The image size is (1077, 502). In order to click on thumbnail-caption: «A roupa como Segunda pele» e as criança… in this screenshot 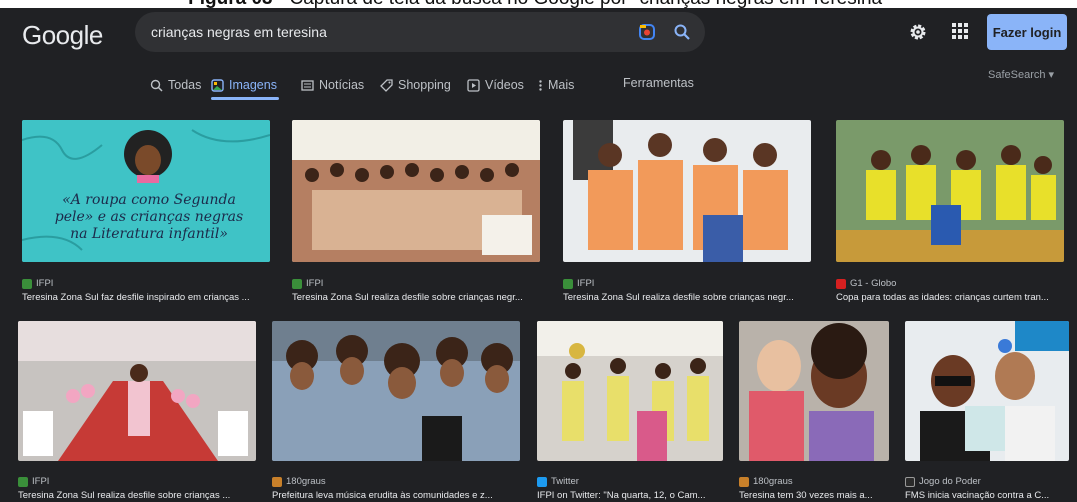, I will do `click(149, 217)`.